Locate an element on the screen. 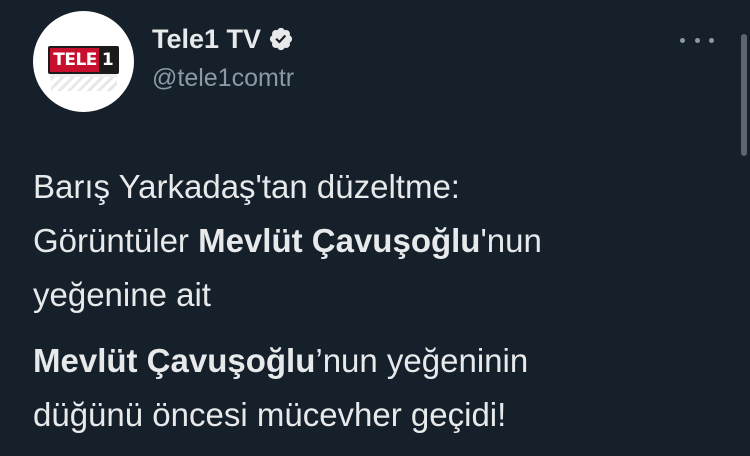  user-name-row: Tele1 TV is located at coordinates (223, 39).